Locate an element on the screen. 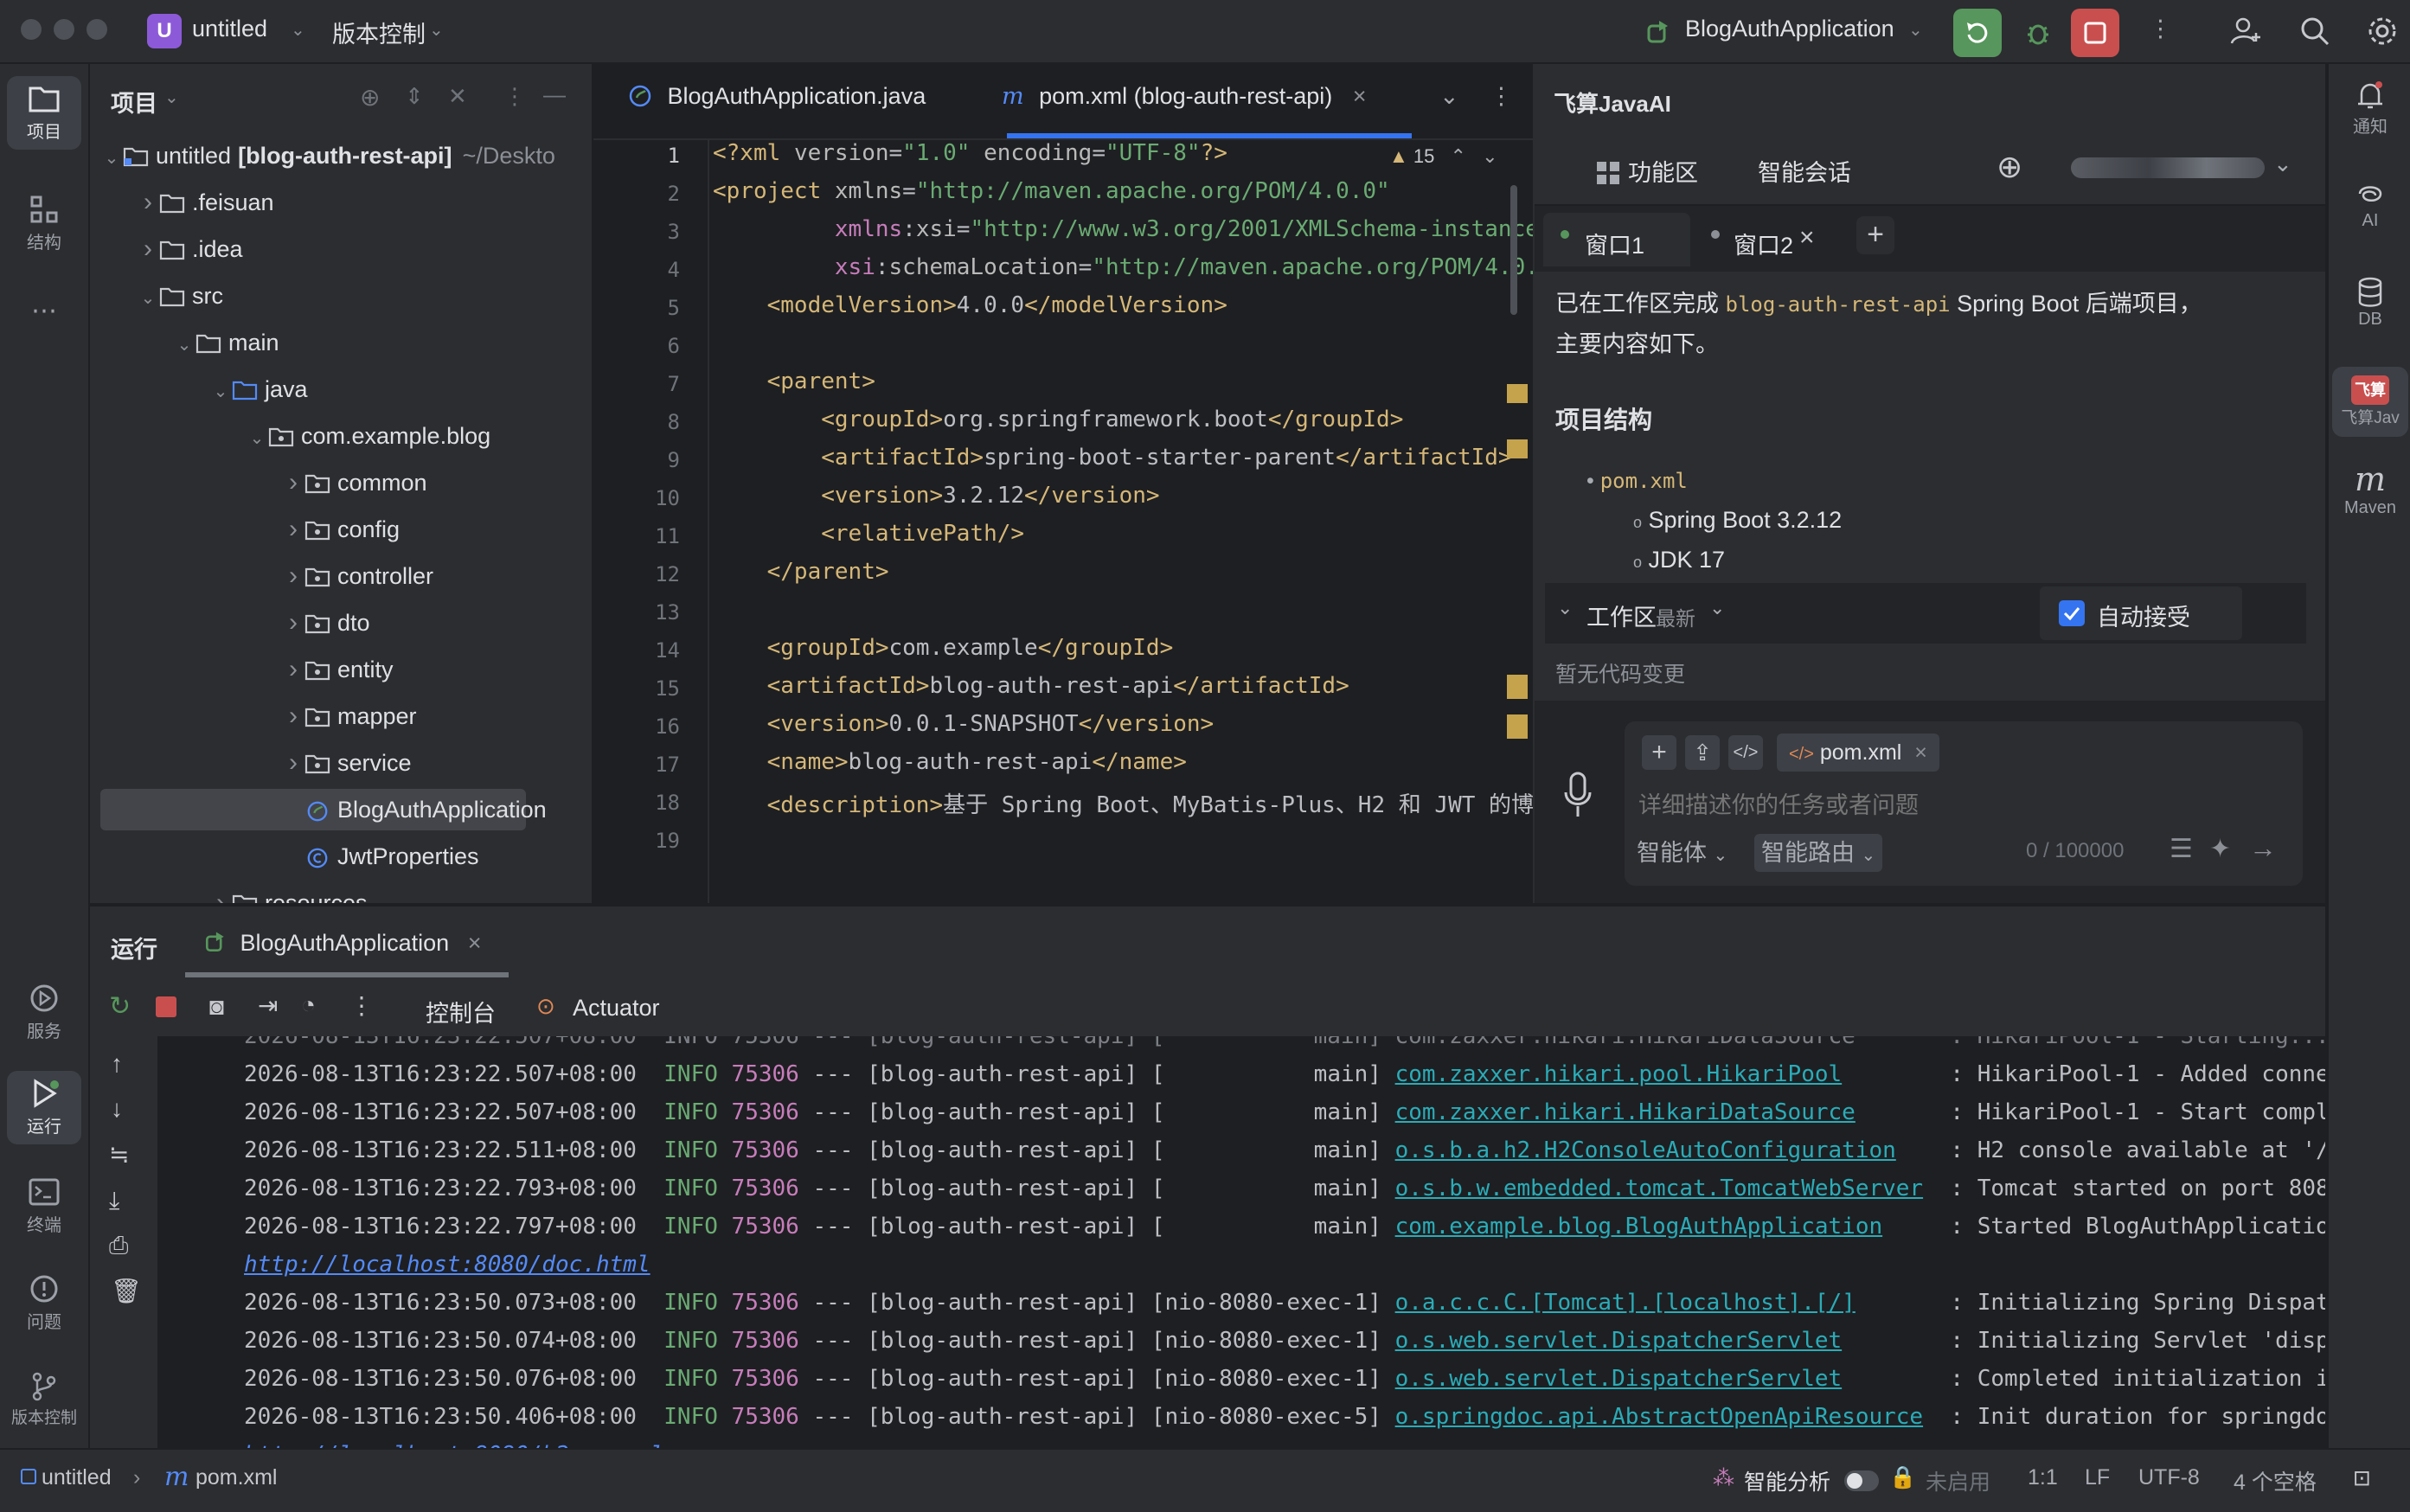 The height and width of the screenshot is (1512, 2410). inspection-widget: ▲ 15 ⌃ ⌄ is located at coordinates (1443, 156).